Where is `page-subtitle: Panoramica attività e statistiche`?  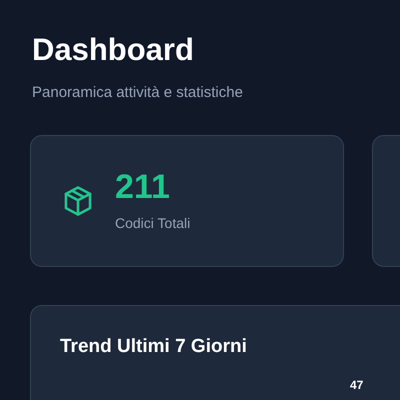
page-subtitle: Panoramica attività e statistiche is located at coordinates (137, 93).